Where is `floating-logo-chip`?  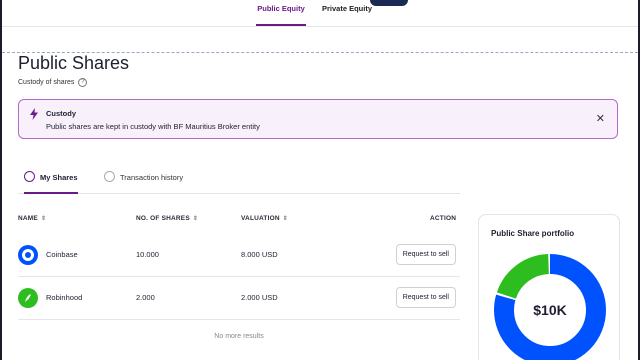
floating-logo-chip is located at coordinates (389, 3).